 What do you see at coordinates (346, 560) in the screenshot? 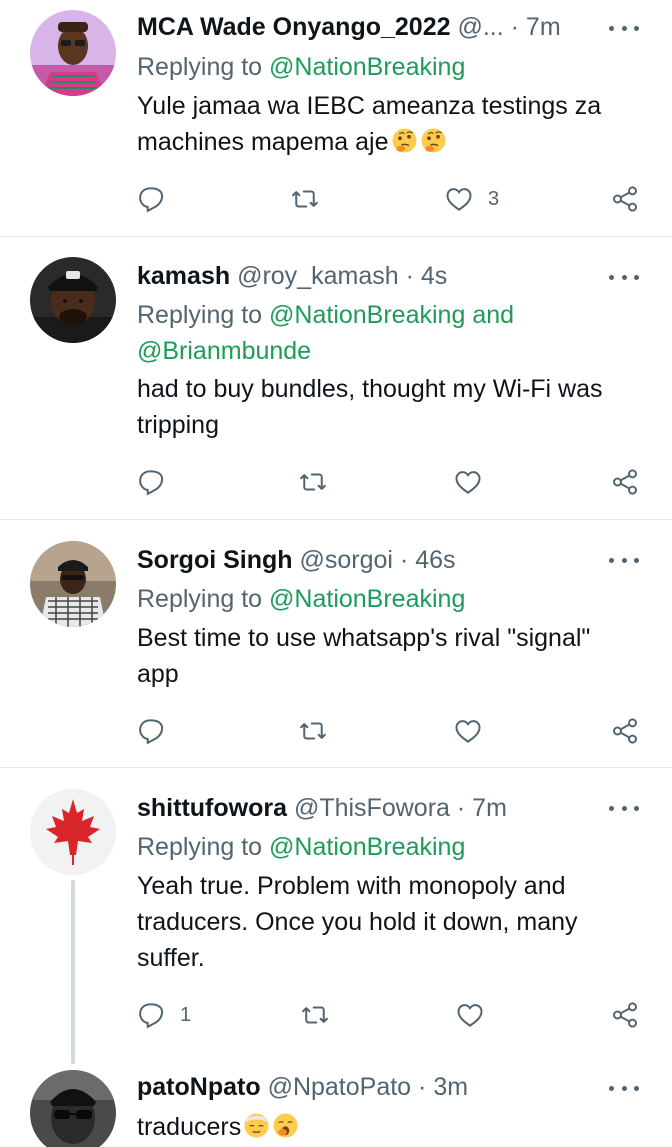
I see `user-handle: @sorgoi` at bounding box center [346, 560].